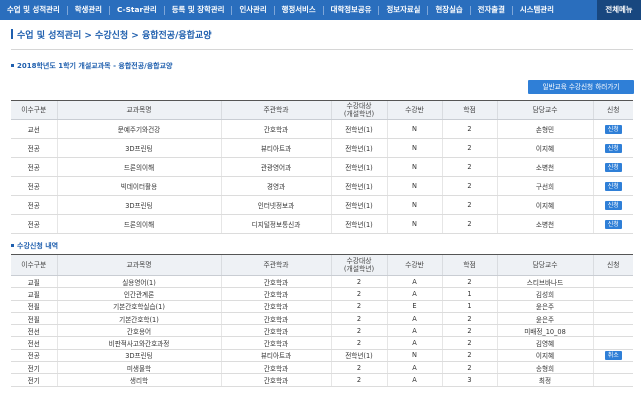  I want to click on cell-category: 전필, so click(34, 319).